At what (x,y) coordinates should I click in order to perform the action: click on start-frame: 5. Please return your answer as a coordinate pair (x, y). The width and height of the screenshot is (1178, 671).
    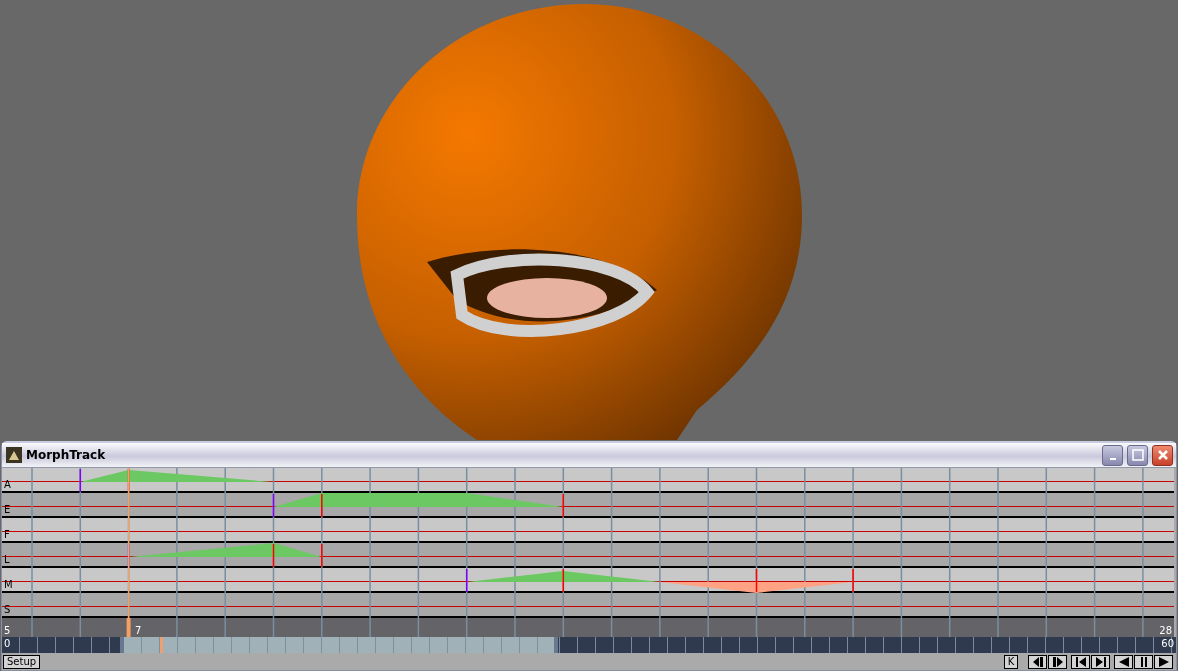
    Looking at the image, I should click on (7, 630).